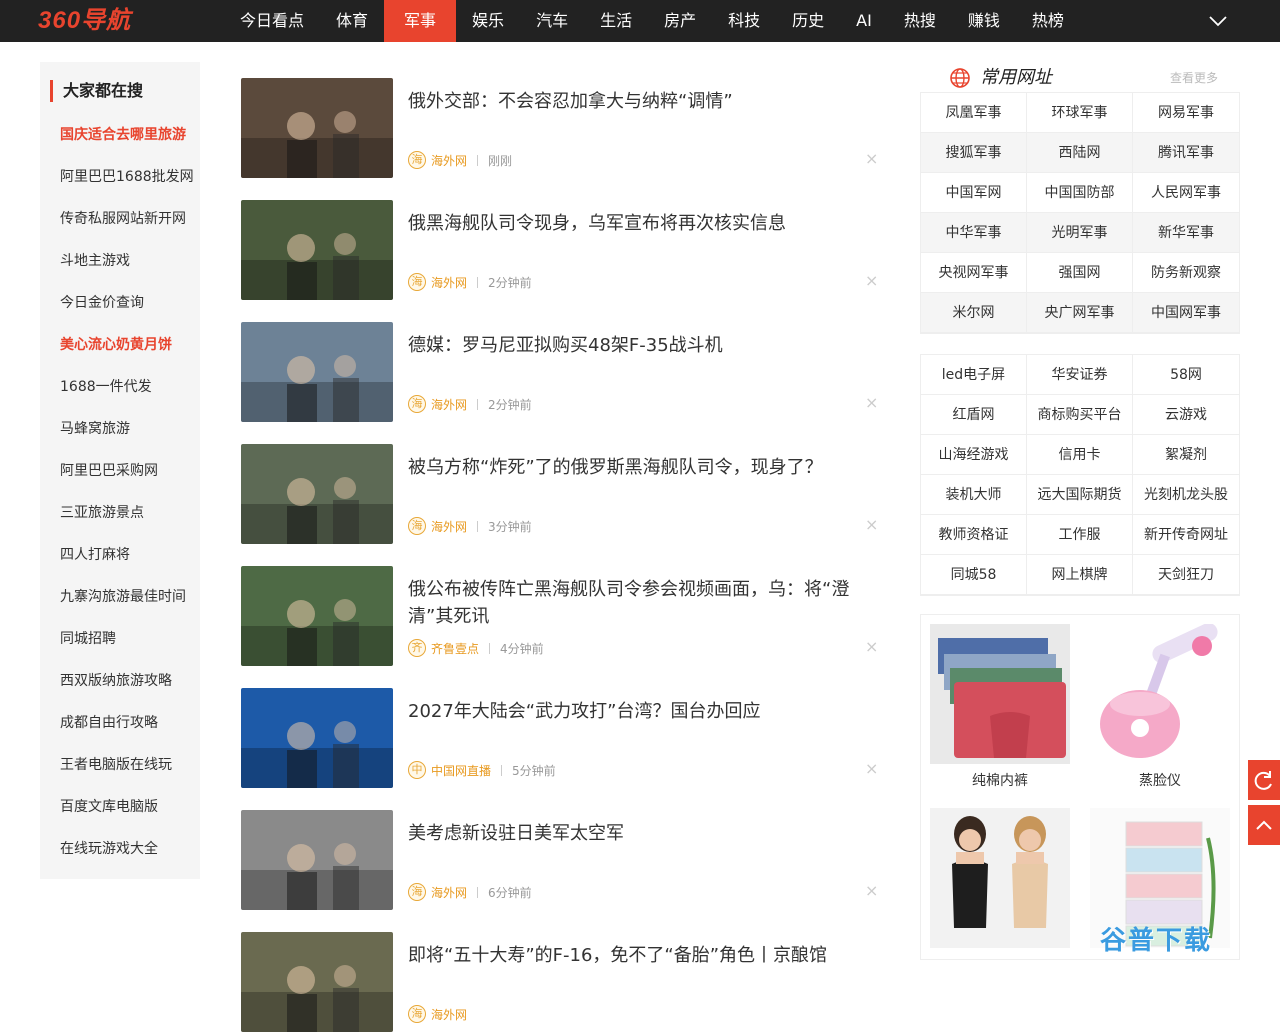  Describe the element at coordinates (127, 773) in the screenshot. I see `hot-search-item: 王者电脑版在线玩` at that location.